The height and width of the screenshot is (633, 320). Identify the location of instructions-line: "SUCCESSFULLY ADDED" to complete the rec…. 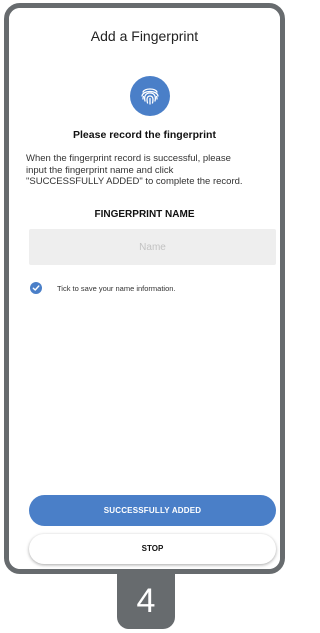
(134, 181).